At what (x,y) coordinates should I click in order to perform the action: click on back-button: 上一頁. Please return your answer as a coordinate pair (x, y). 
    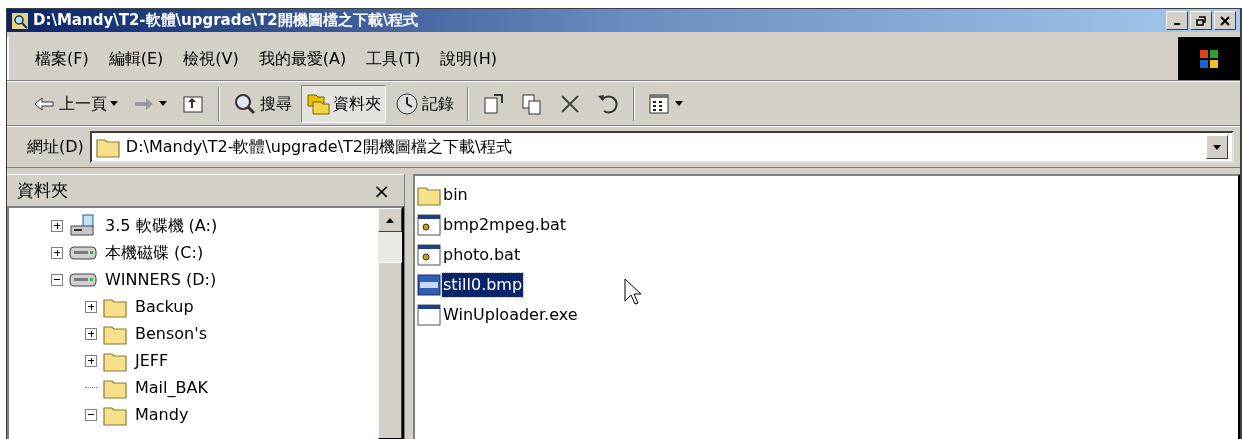
    Looking at the image, I should click on (75, 103).